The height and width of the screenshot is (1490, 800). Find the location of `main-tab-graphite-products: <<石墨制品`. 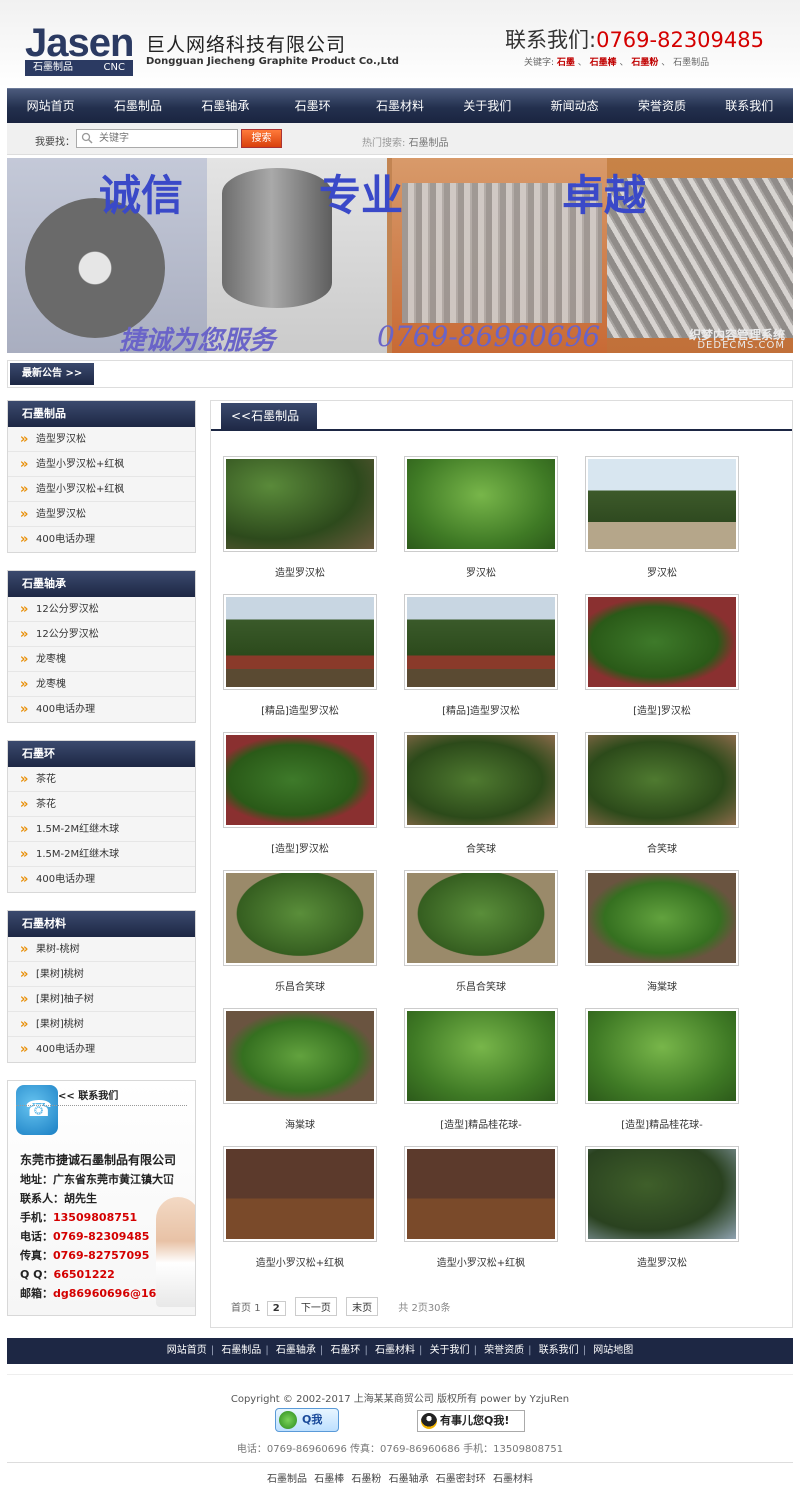

main-tab-graphite-products: <<石墨制品 is located at coordinates (269, 417).